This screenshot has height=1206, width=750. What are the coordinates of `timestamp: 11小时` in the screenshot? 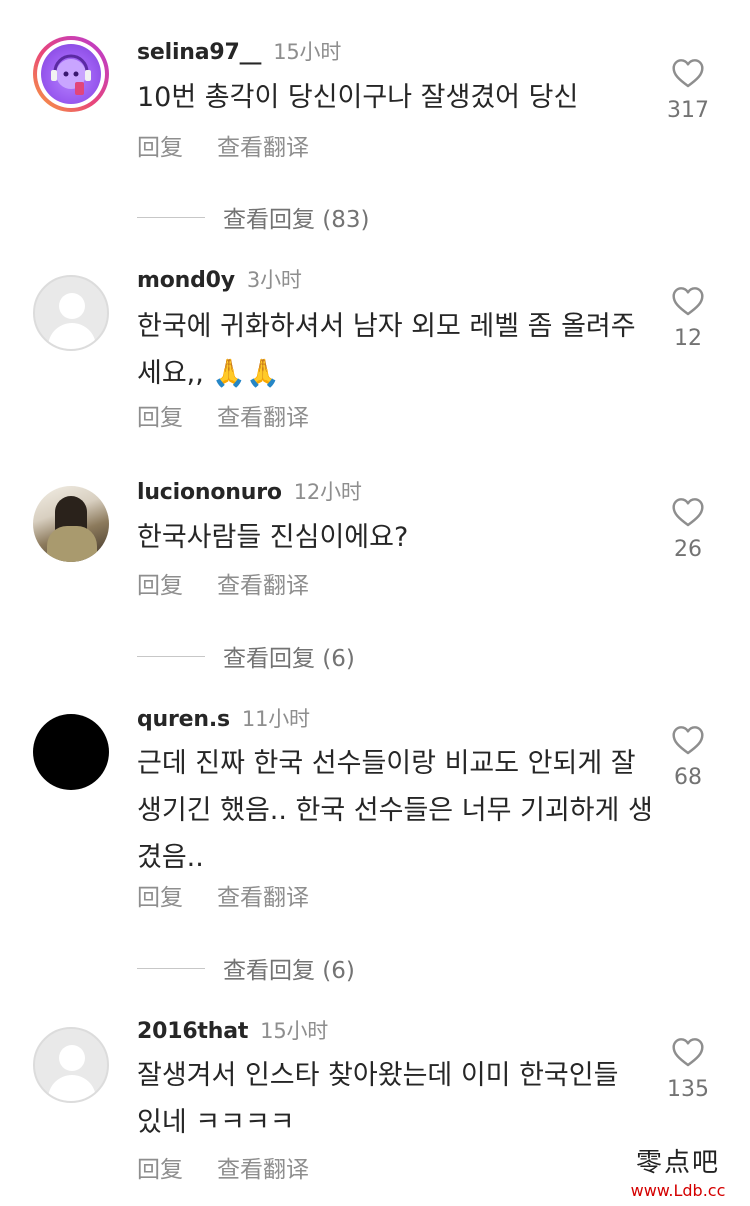 It's located at (275, 719).